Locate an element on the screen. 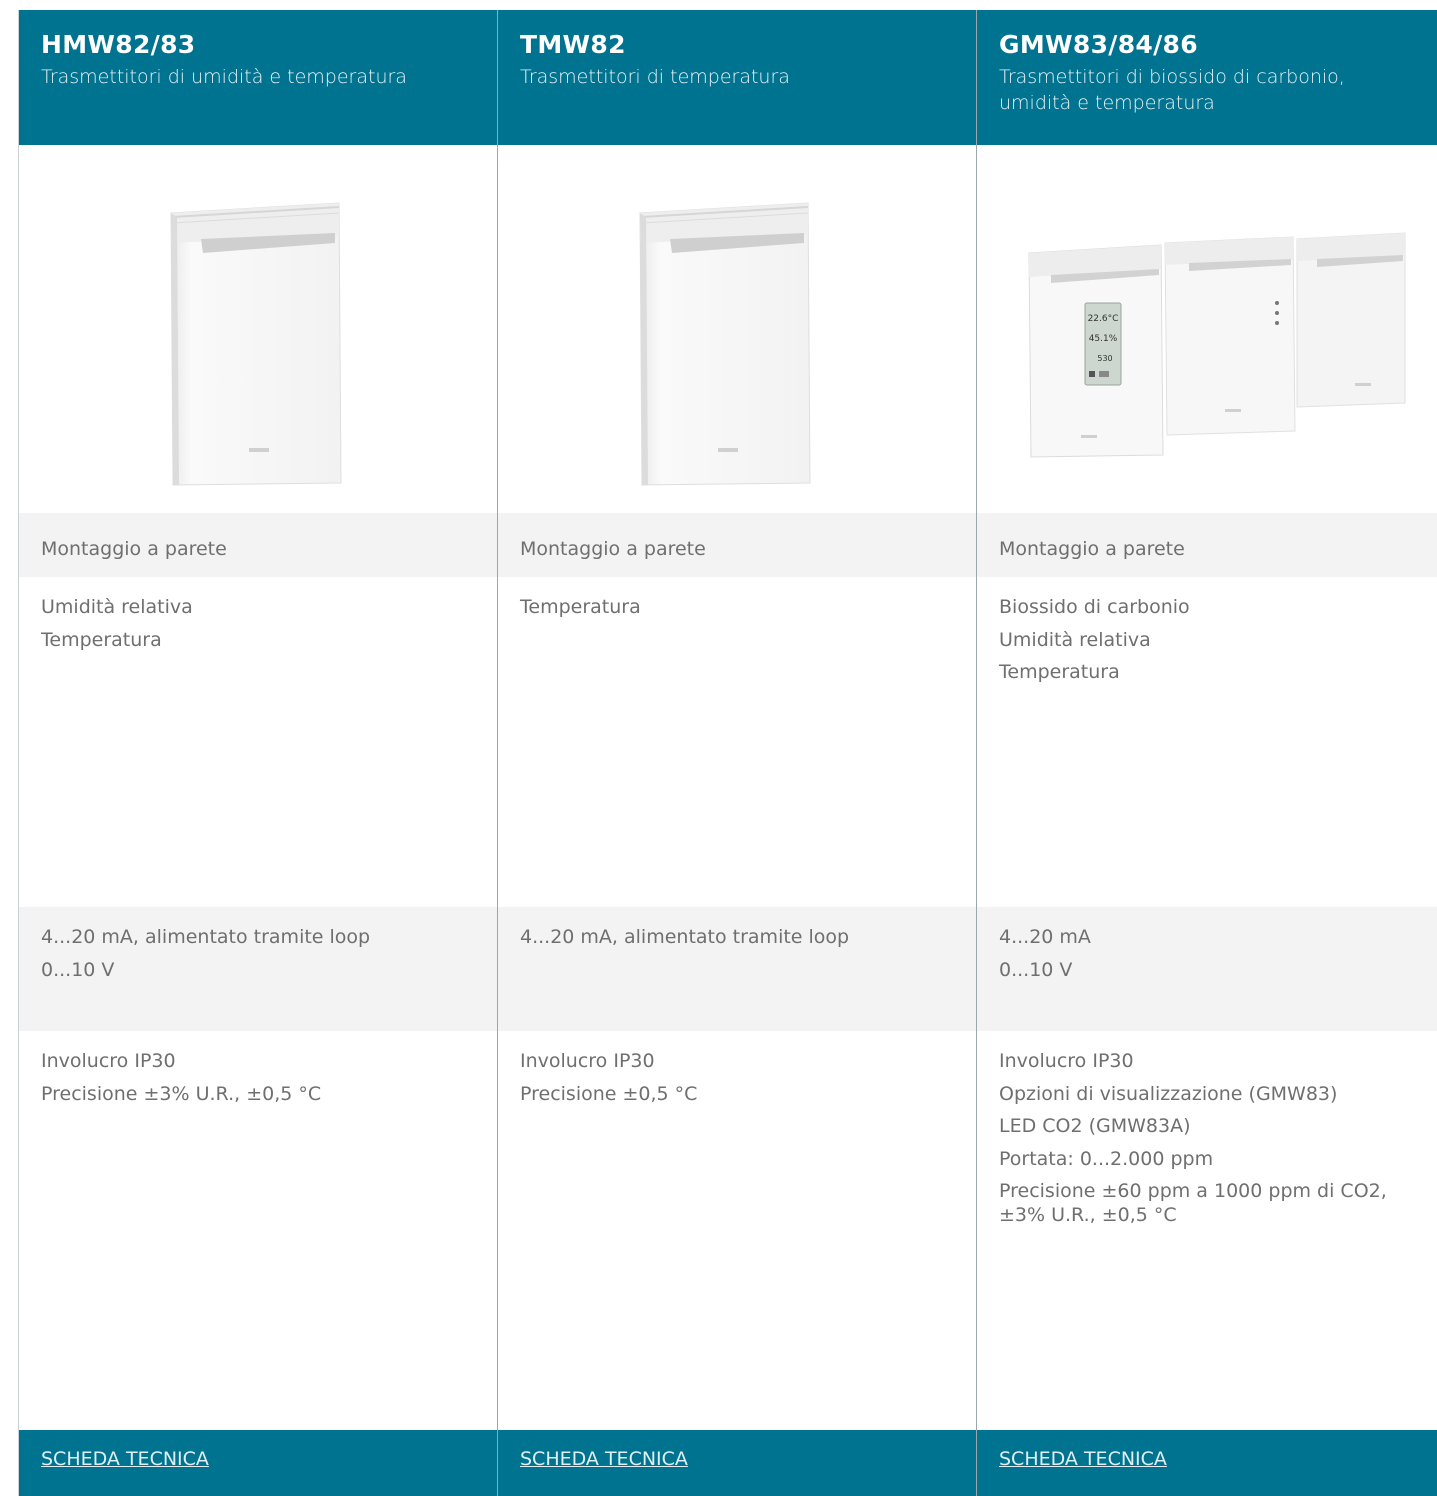 Image resolution: width=1437 pixels, height=1496 pixels. display-temp: 22.6°C is located at coordinates (1103, 319).